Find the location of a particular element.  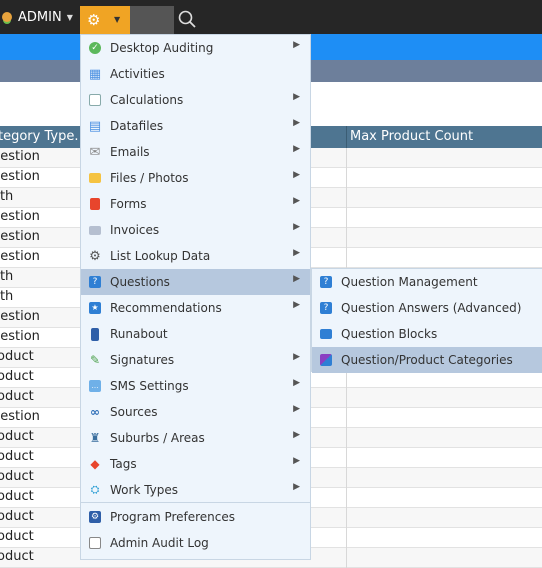

menu-item-label: Files / Photos is located at coordinates (149, 178).